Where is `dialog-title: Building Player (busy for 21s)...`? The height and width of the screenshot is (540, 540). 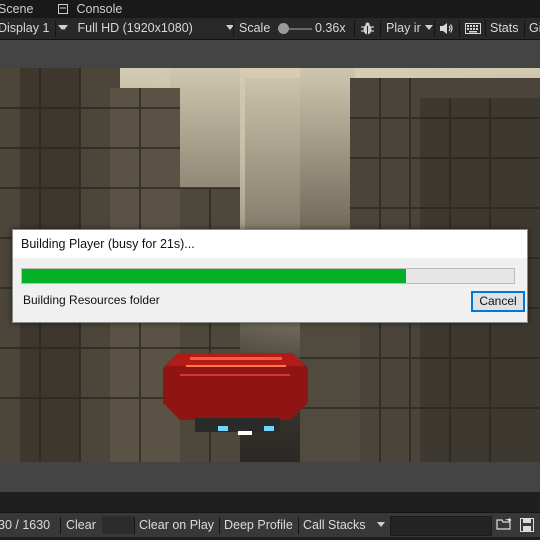 dialog-title: Building Player (busy for 21s)... is located at coordinates (270, 244).